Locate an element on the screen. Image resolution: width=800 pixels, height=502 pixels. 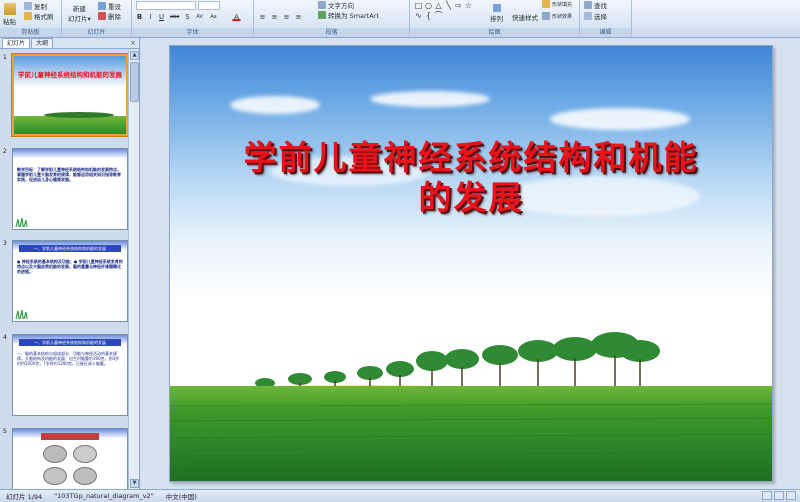
new-slide-button: 新建 幻灯片▾ is located at coordinates (79, 13).